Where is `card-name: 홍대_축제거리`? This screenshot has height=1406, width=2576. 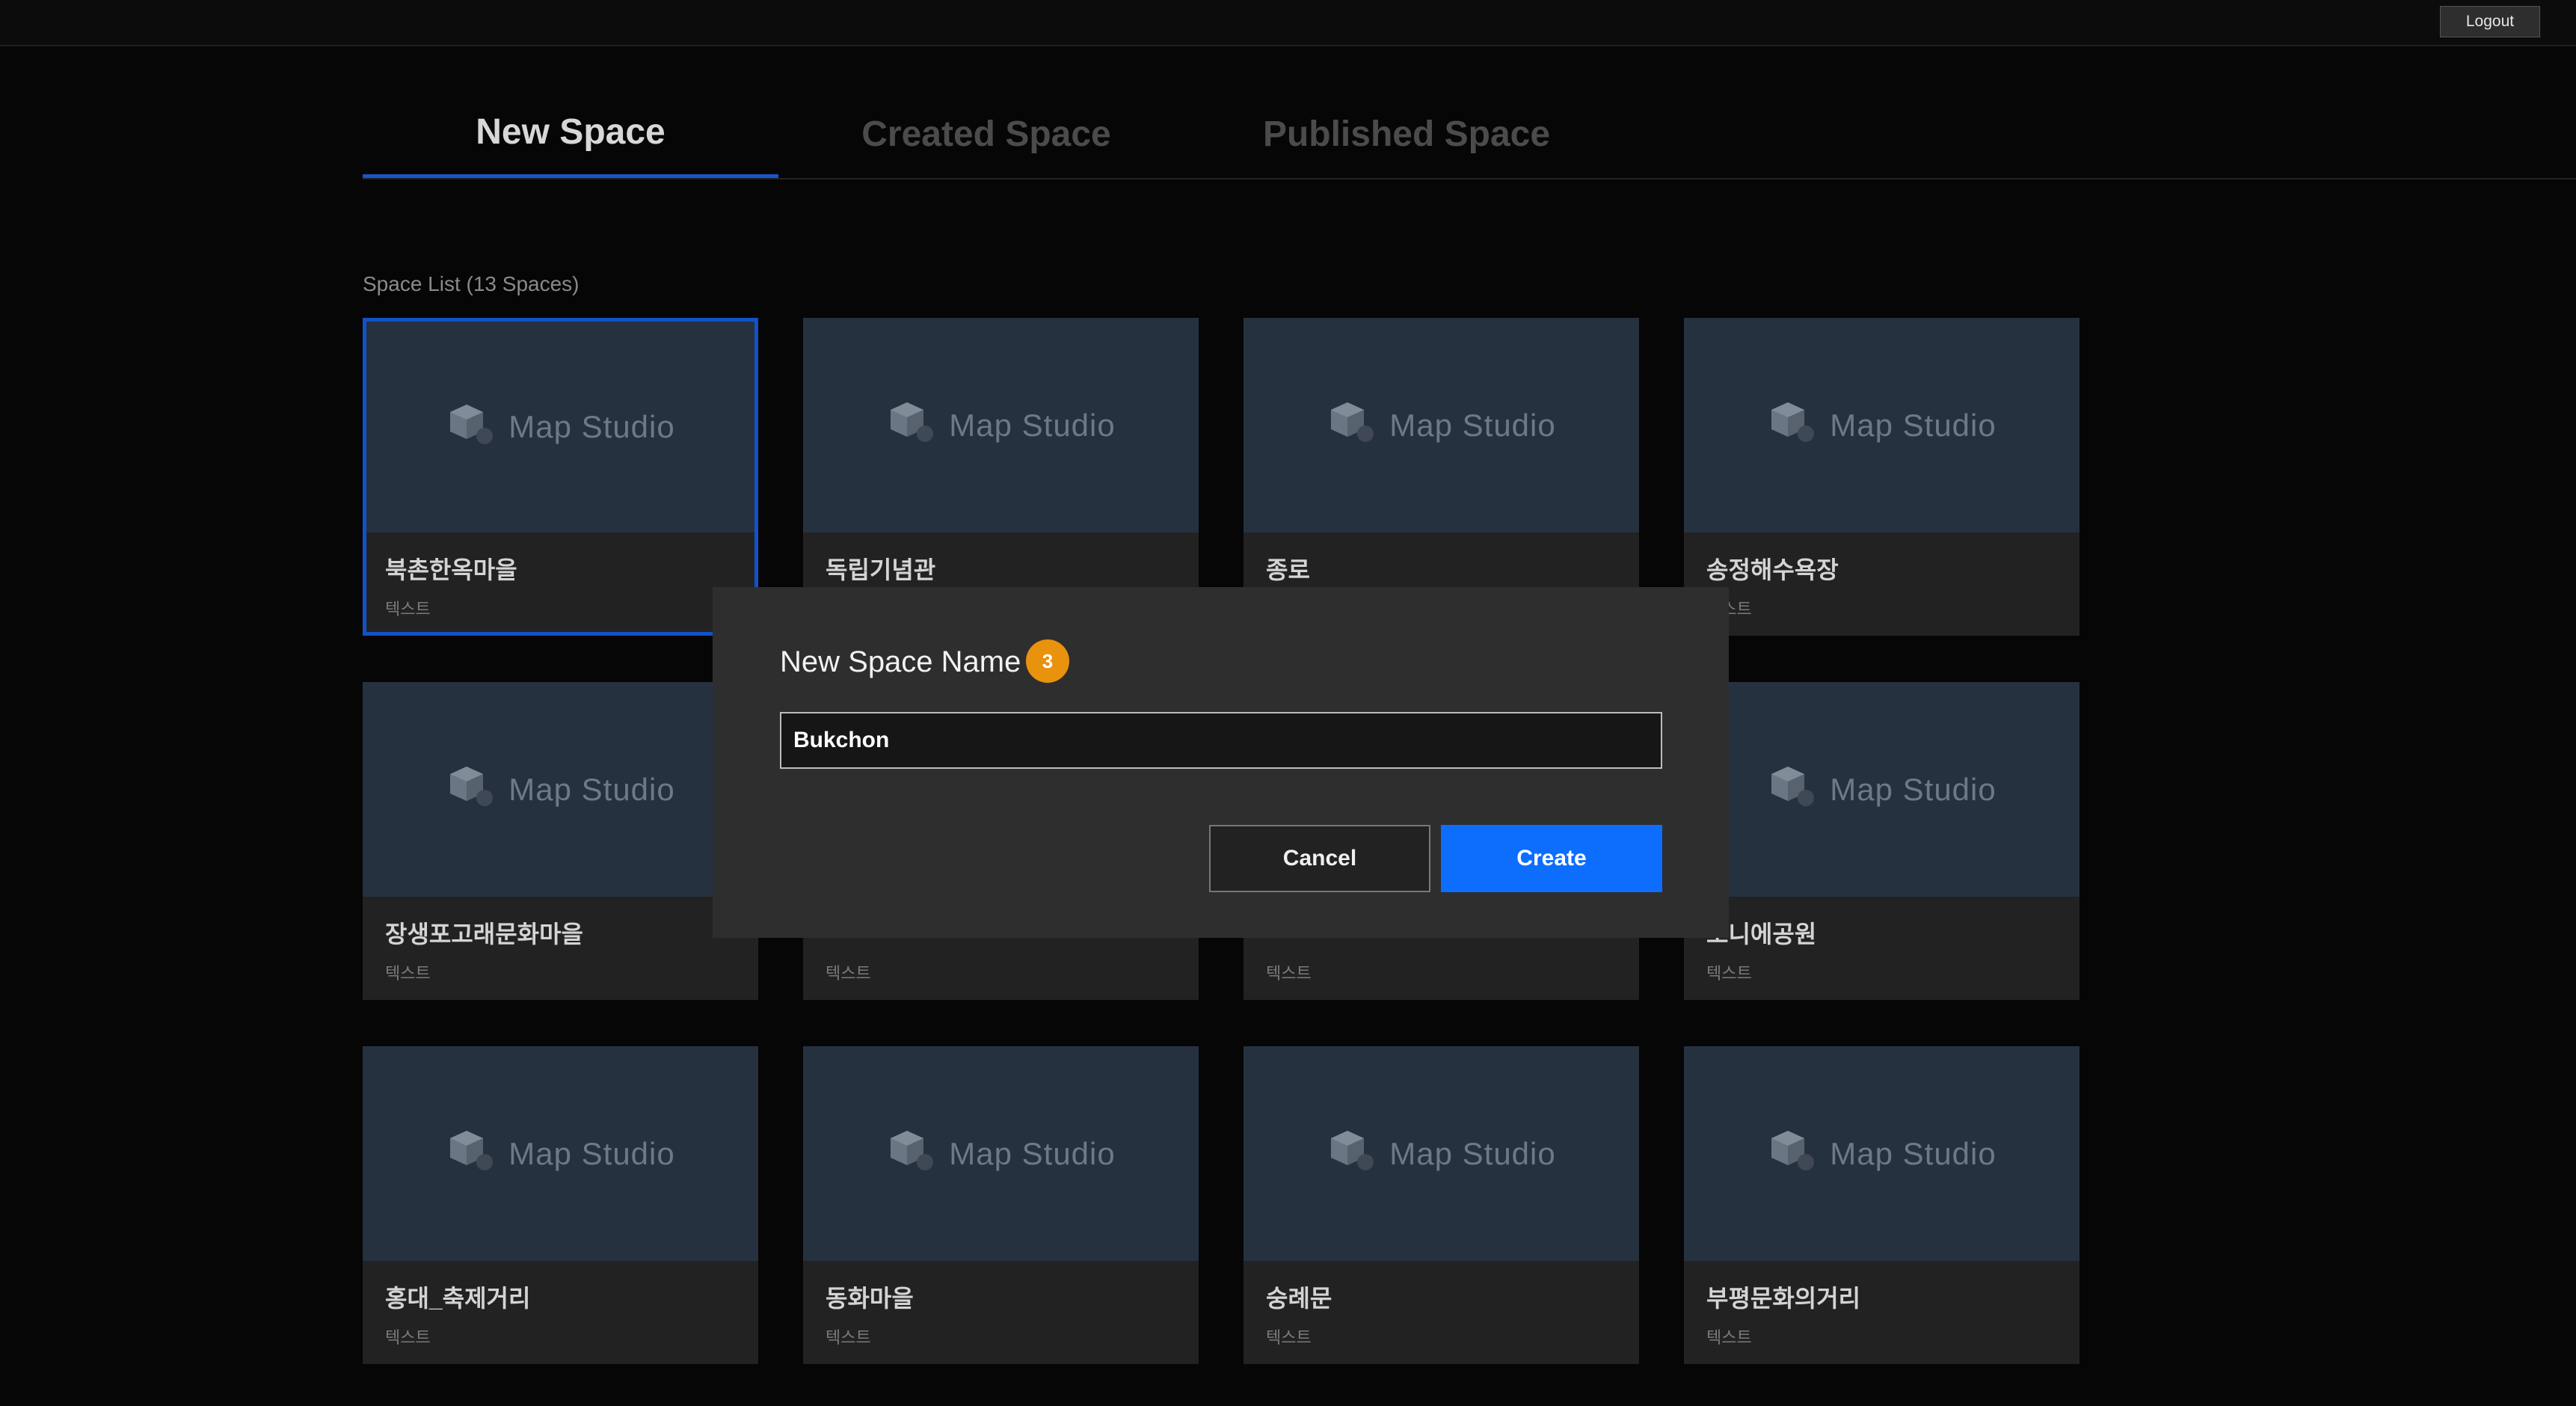 card-name: 홍대_축제거리 is located at coordinates (458, 1299).